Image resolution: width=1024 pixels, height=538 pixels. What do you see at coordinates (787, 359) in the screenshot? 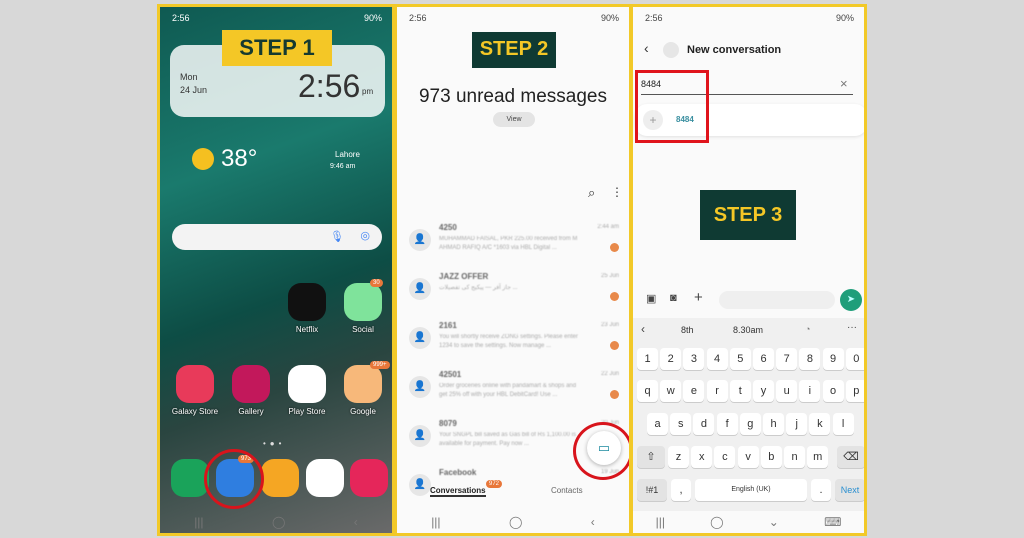
I see `key-7: 7` at bounding box center [787, 359].